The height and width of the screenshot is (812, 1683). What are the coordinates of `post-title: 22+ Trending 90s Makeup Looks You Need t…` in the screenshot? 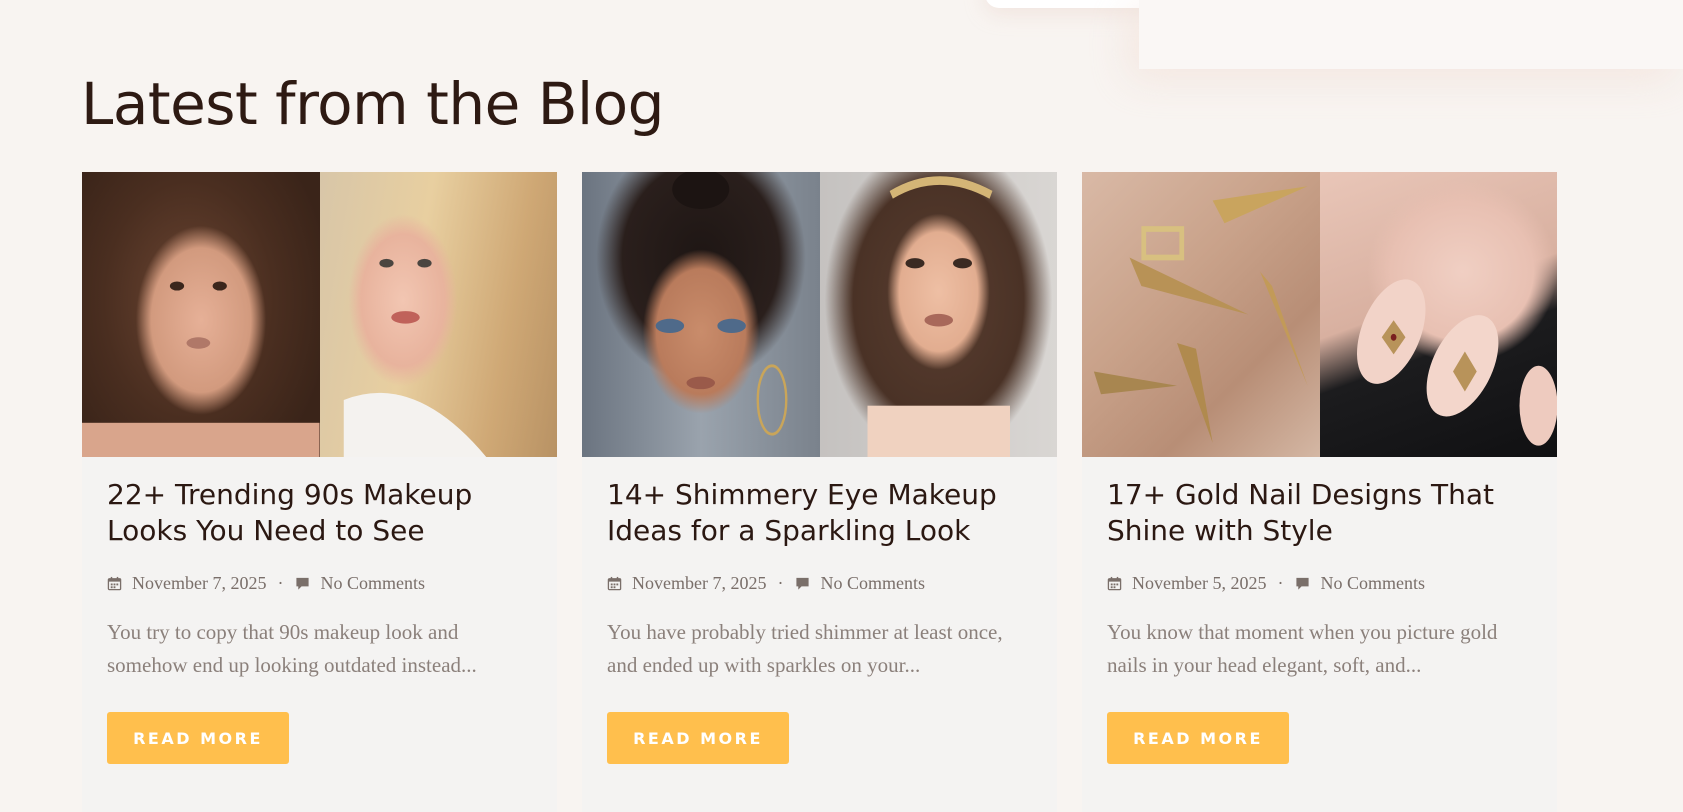 It's located at (319, 513).